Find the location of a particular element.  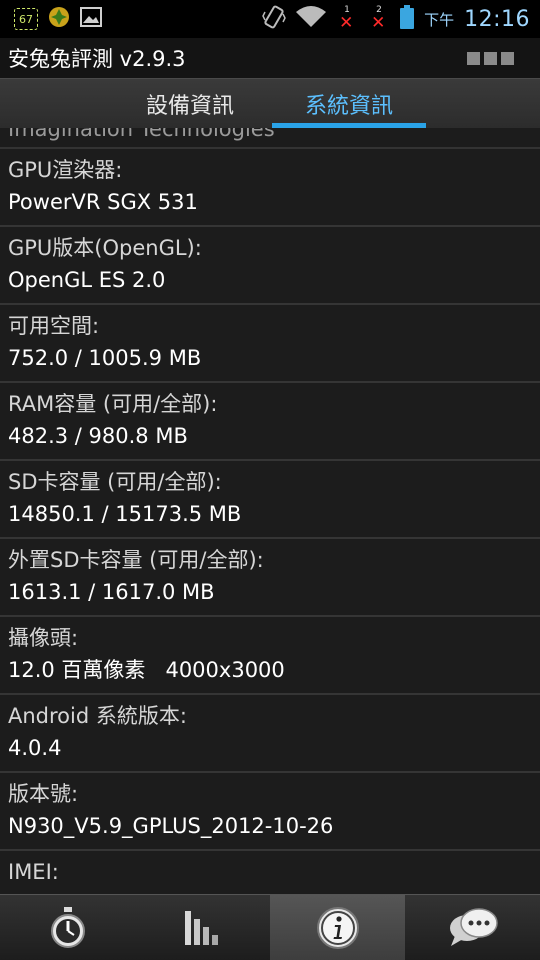

item-label: Android 系統版本: is located at coordinates (97, 716).